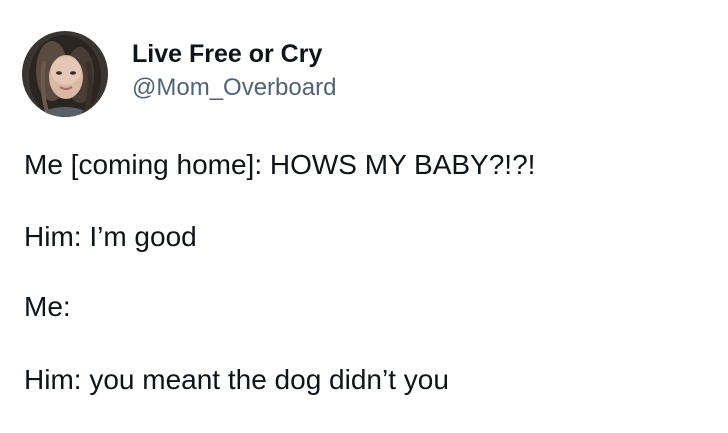 Image resolution: width=728 pixels, height=433 pixels. I want to click on avatar, so click(65, 74).